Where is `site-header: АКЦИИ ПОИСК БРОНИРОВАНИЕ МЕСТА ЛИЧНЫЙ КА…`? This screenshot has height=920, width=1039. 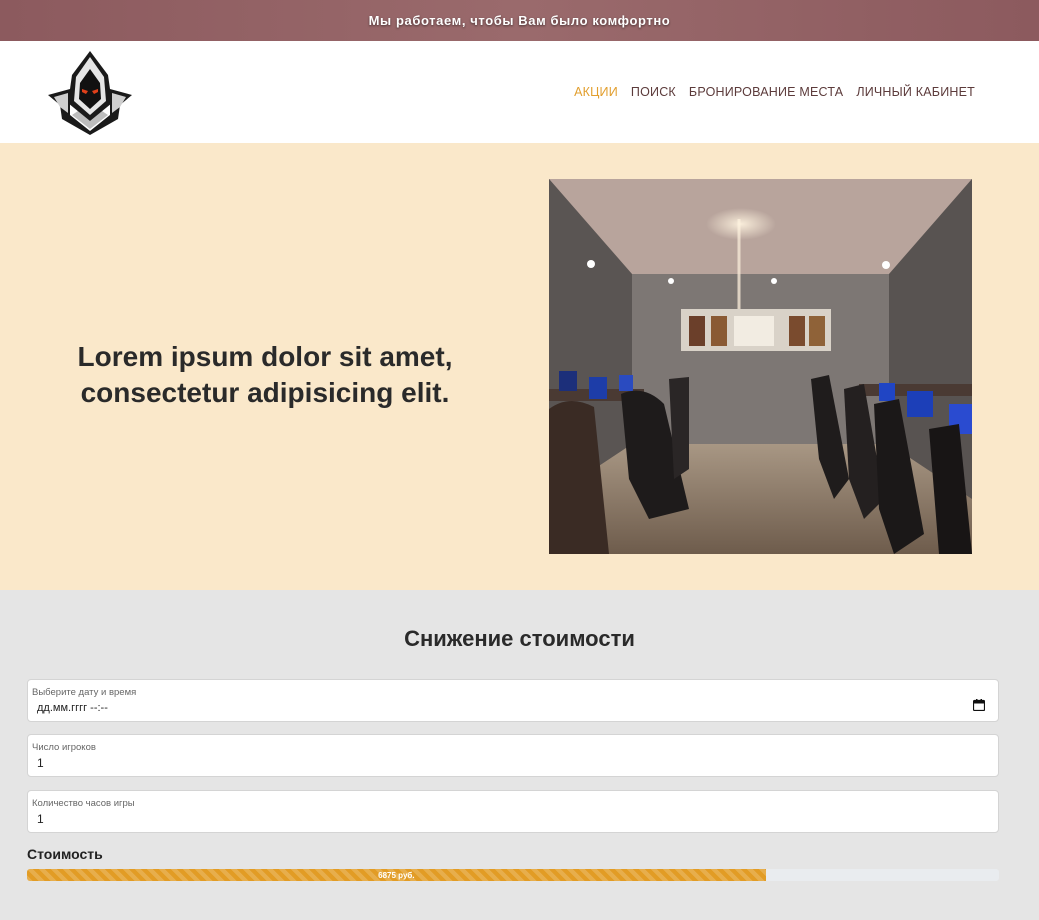 site-header: АКЦИИ ПОИСК БРОНИРОВАНИЕ МЕСТА ЛИЧНЫЙ КА… is located at coordinates (519, 92).